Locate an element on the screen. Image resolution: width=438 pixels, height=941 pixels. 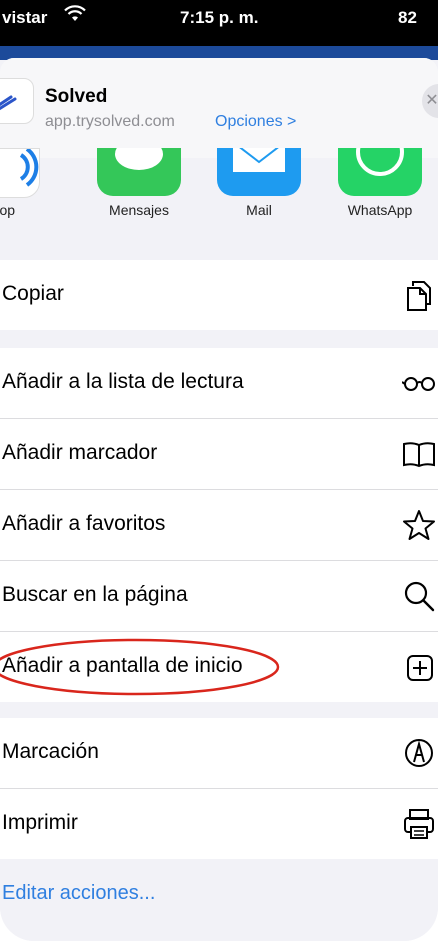
action-reading-list: Añadir a la lista de lectura is located at coordinates (219, 383).